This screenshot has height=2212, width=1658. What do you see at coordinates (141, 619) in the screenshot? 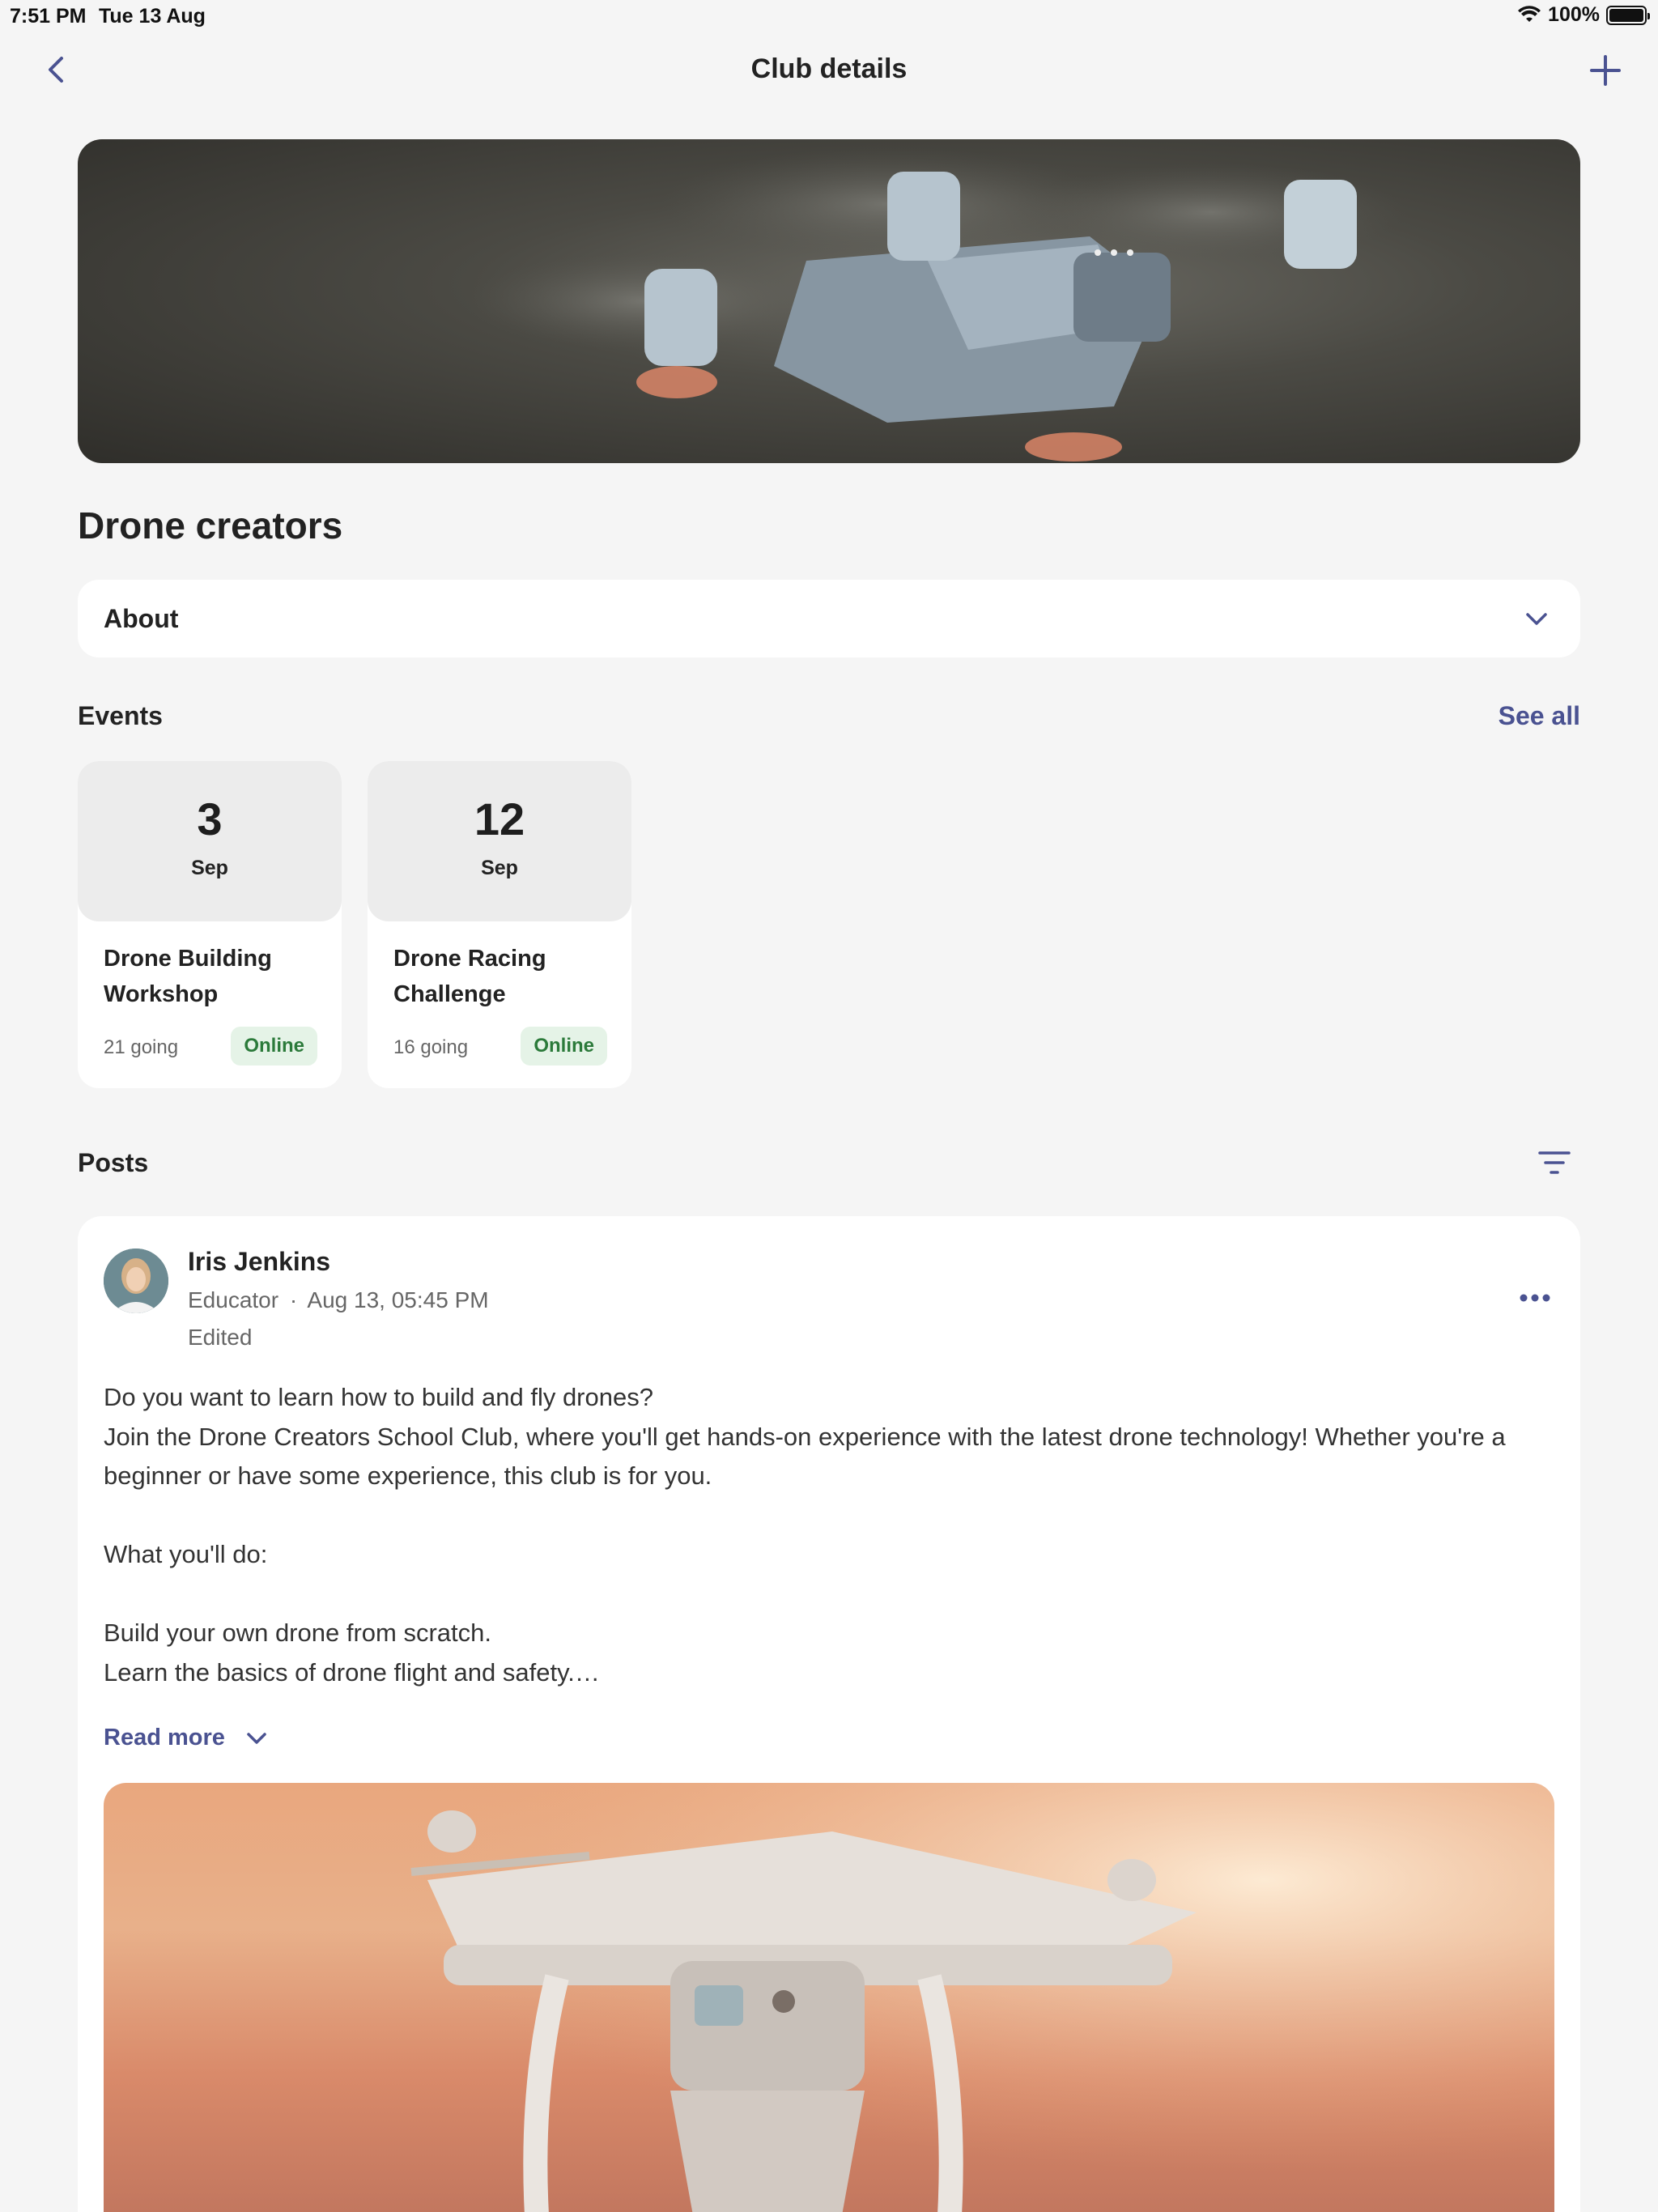
I see `about-label: About` at bounding box center [141, 619].